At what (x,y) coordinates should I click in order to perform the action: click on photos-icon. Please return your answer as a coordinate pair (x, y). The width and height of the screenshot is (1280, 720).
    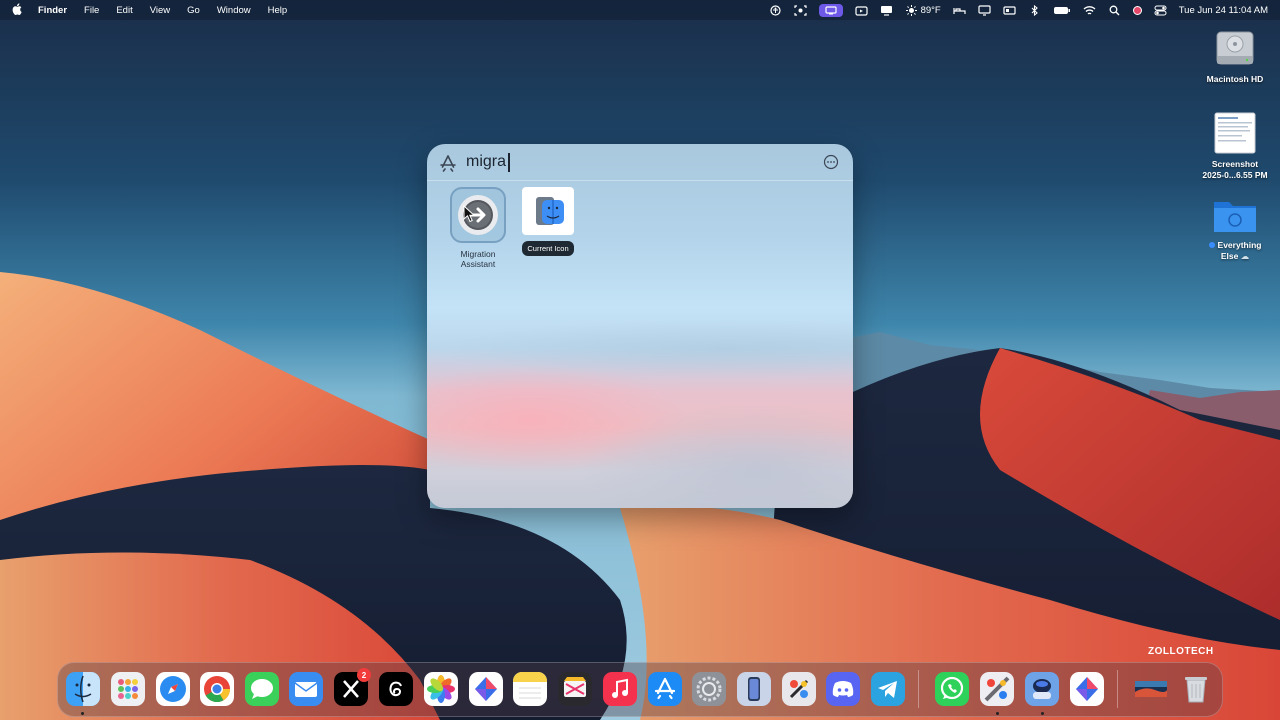
    Looking at the image, I should click on (441, 689).